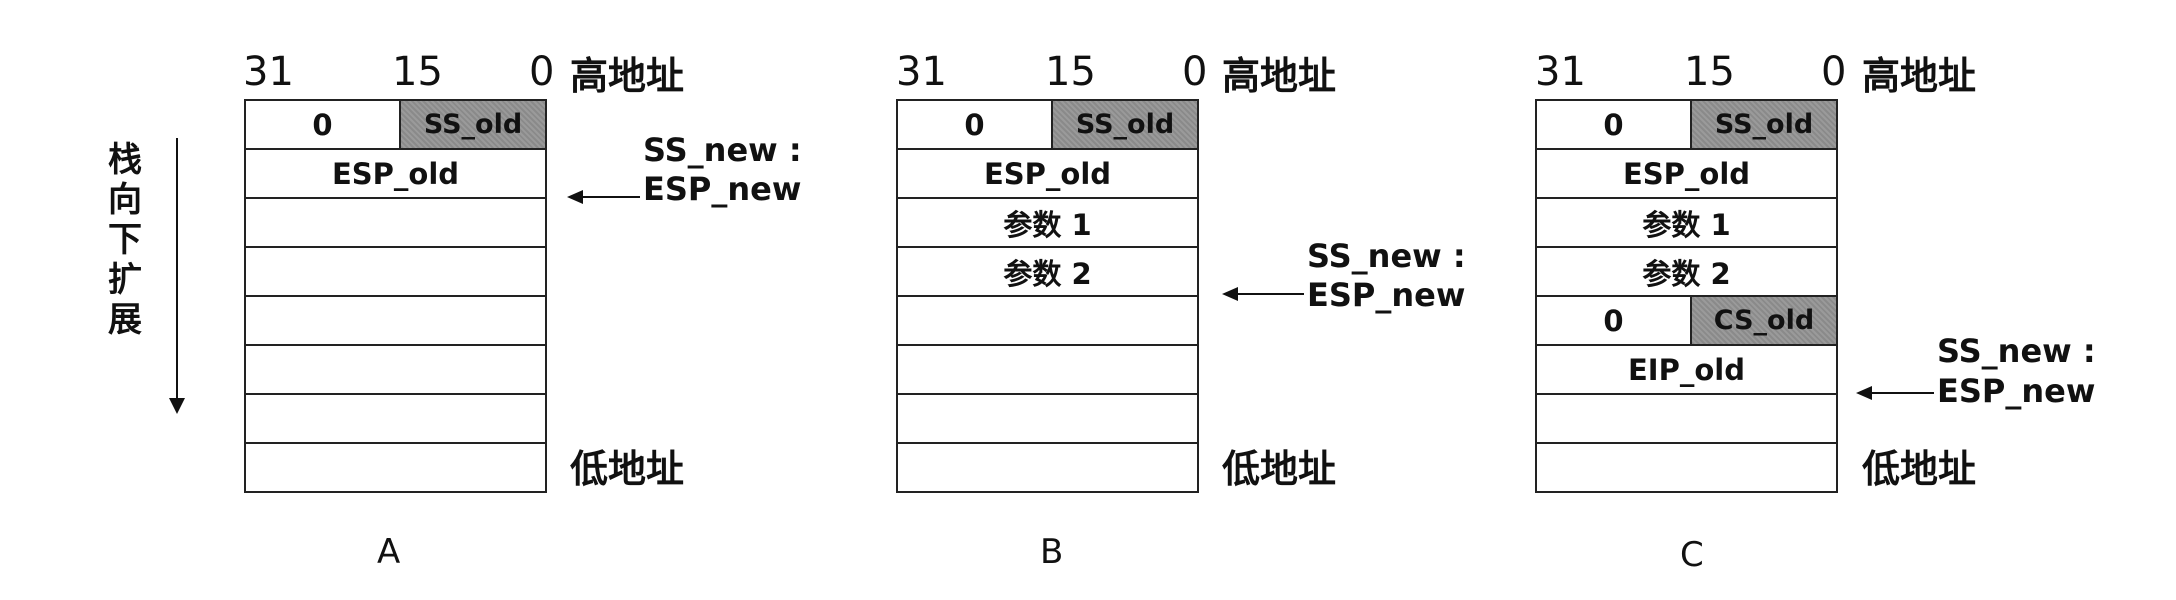  I want to click on grow-char: 栈, so click(125, 160).